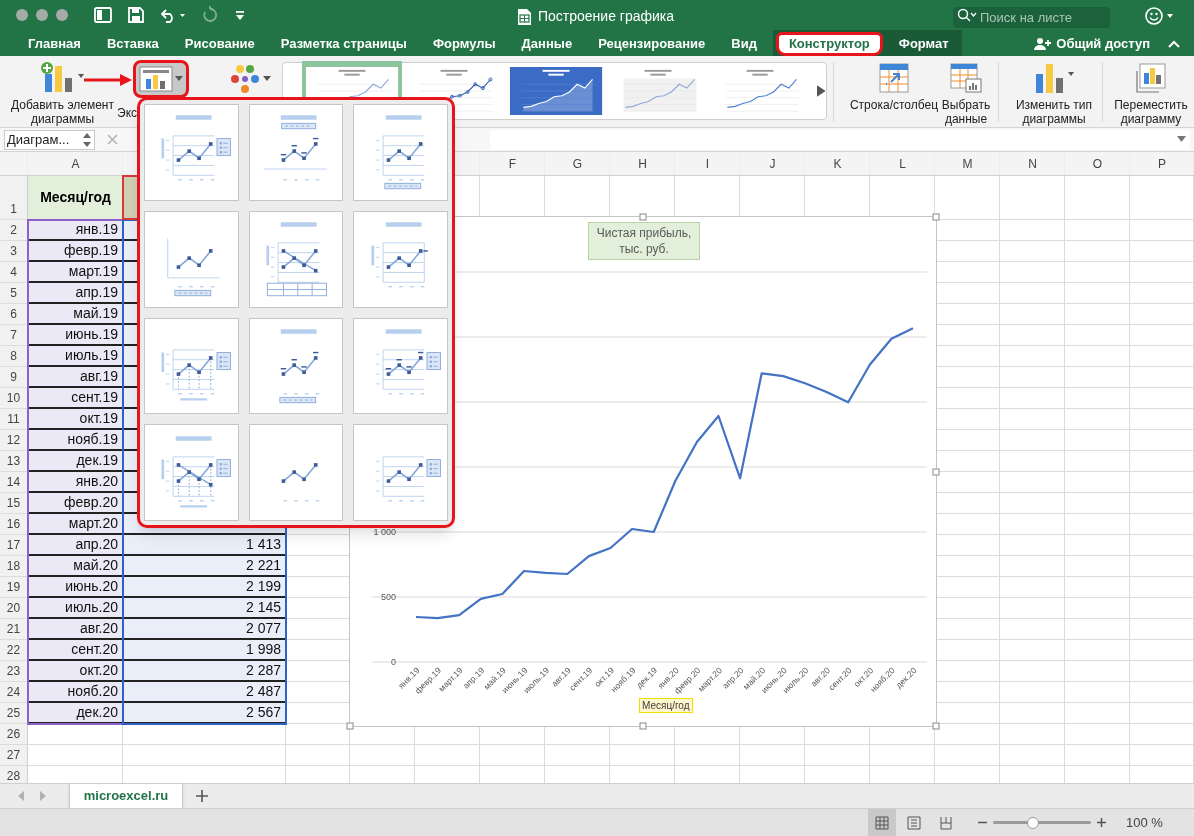  What do you see at coordinates (13, 398) in the screenshot?
I see `row-header: 10` at bounding box center [13, 398].